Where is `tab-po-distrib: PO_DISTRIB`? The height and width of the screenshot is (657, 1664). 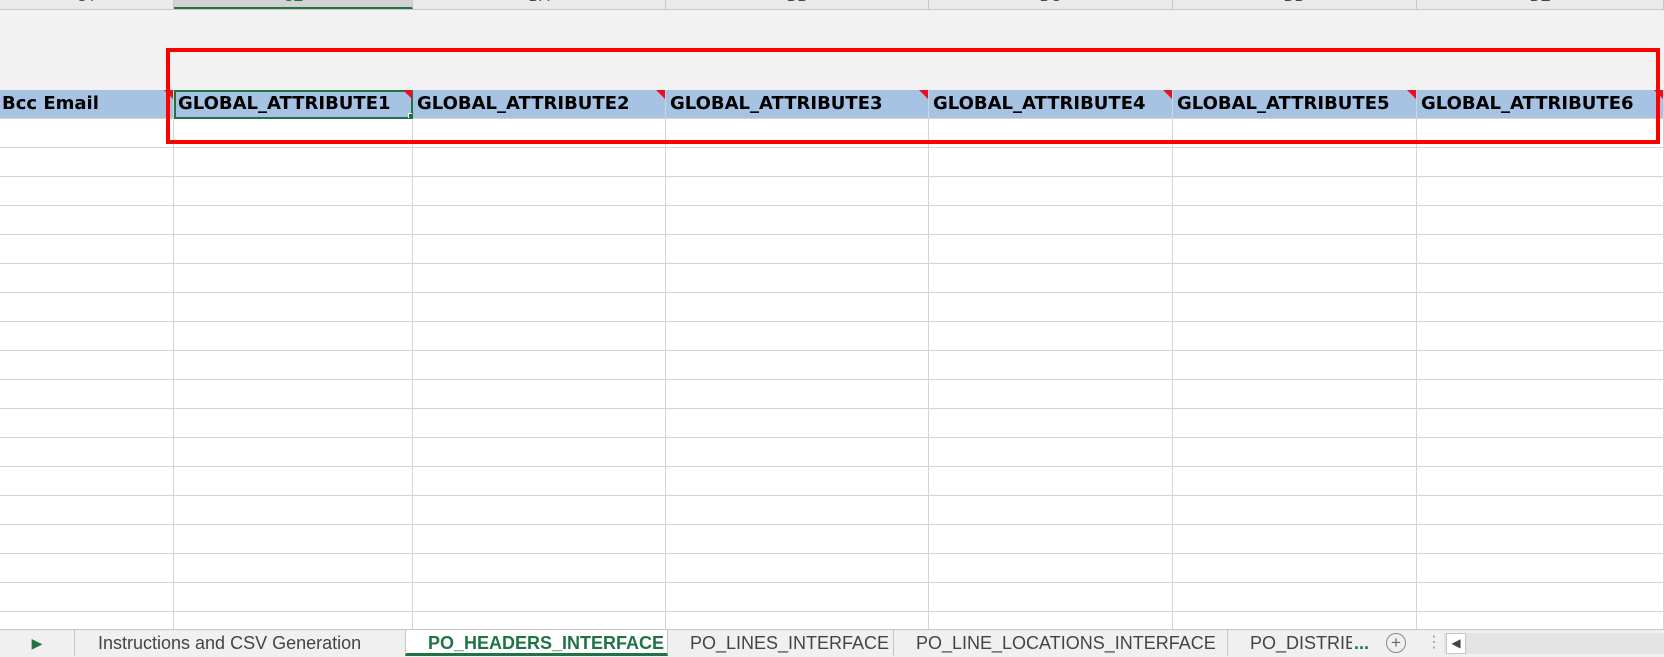
tab-po-distrib: PO_DISTRIB is located at coordinates (1290, 643).